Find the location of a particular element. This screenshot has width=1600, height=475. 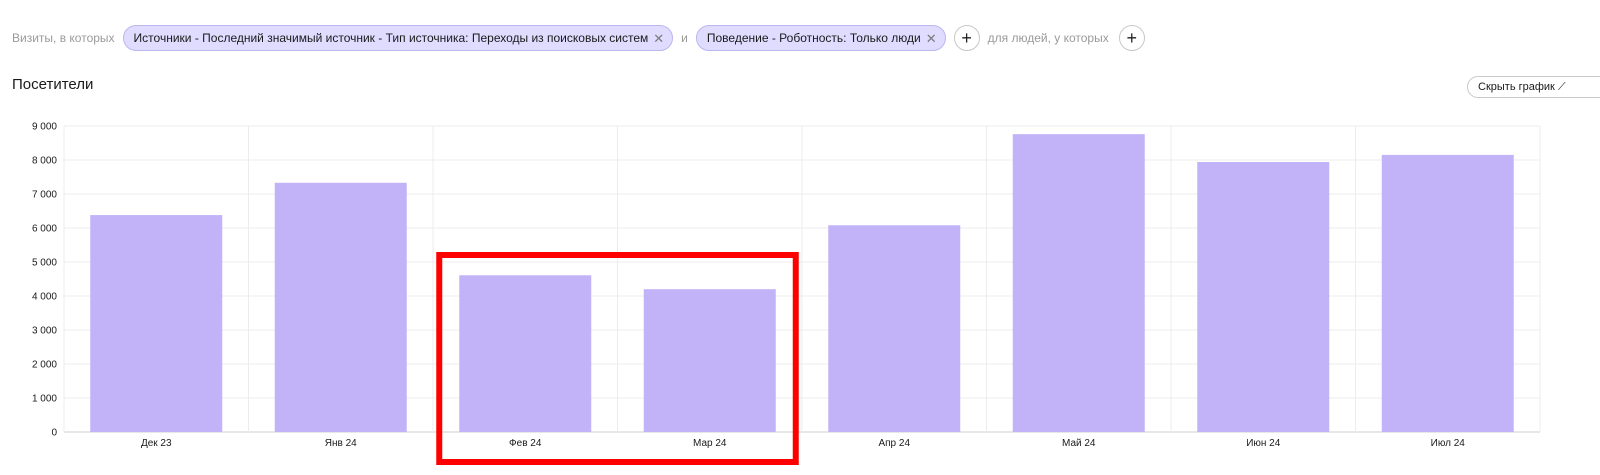

x-tick-label: Июн 24 is located at coordinates (1263, 443).